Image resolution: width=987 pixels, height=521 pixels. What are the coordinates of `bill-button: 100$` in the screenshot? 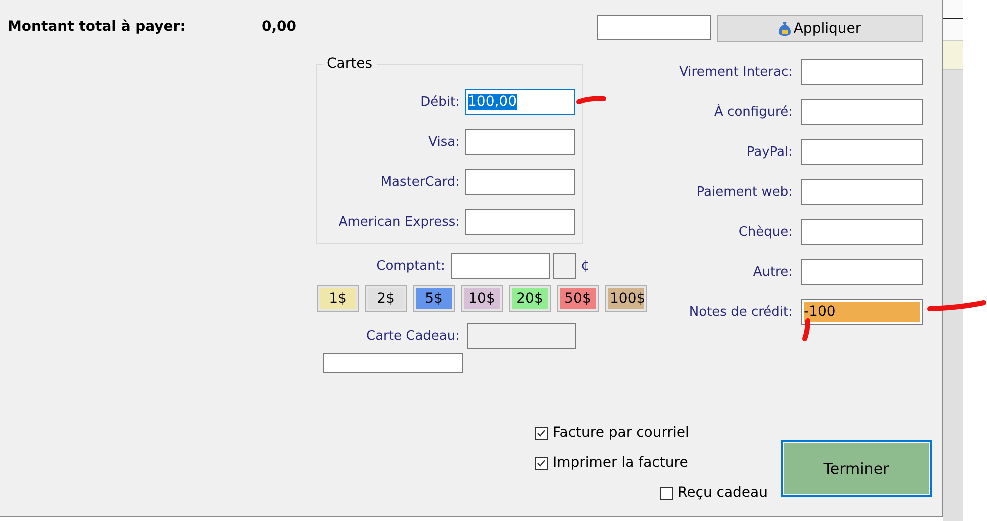 It's located at (626, 298).